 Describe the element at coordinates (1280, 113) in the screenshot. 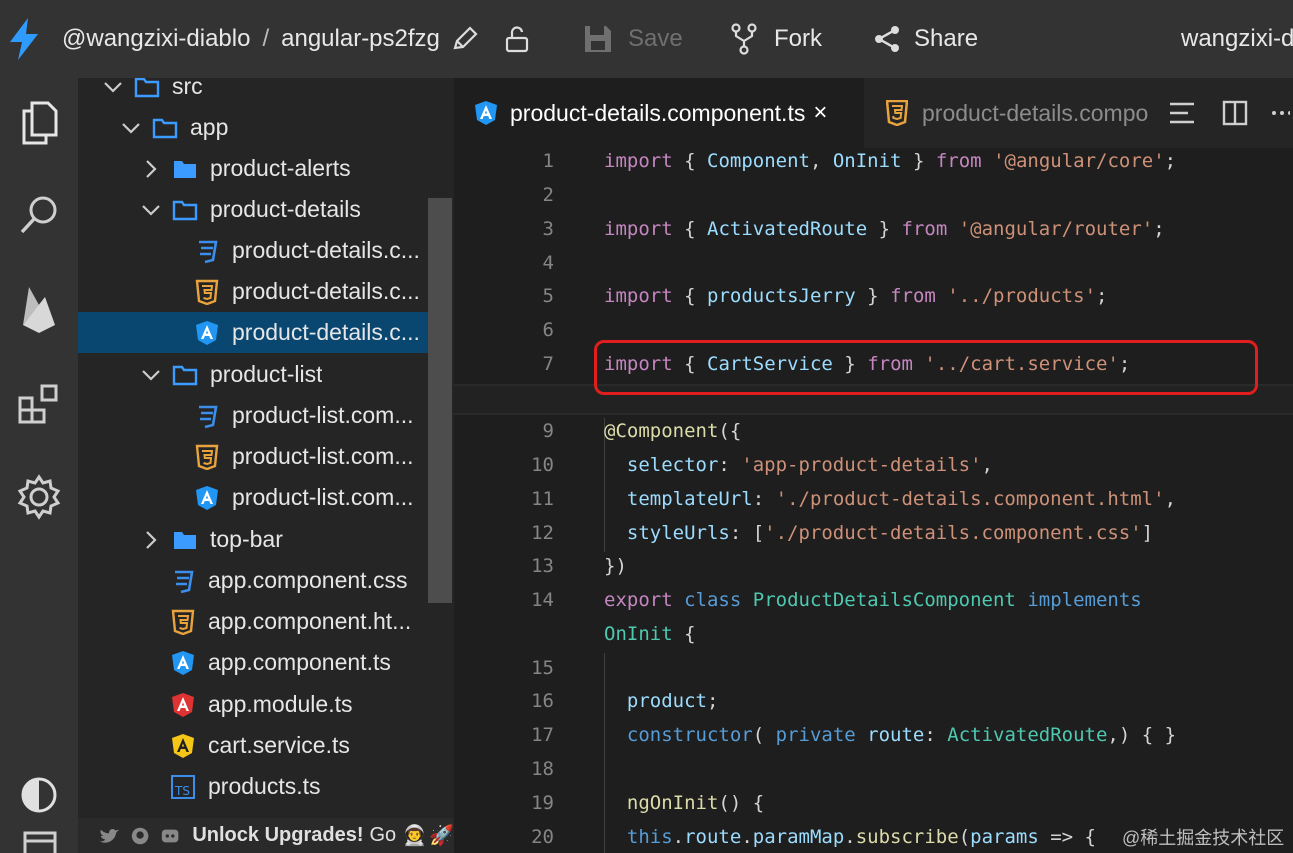

I see `more-icon` at that location.